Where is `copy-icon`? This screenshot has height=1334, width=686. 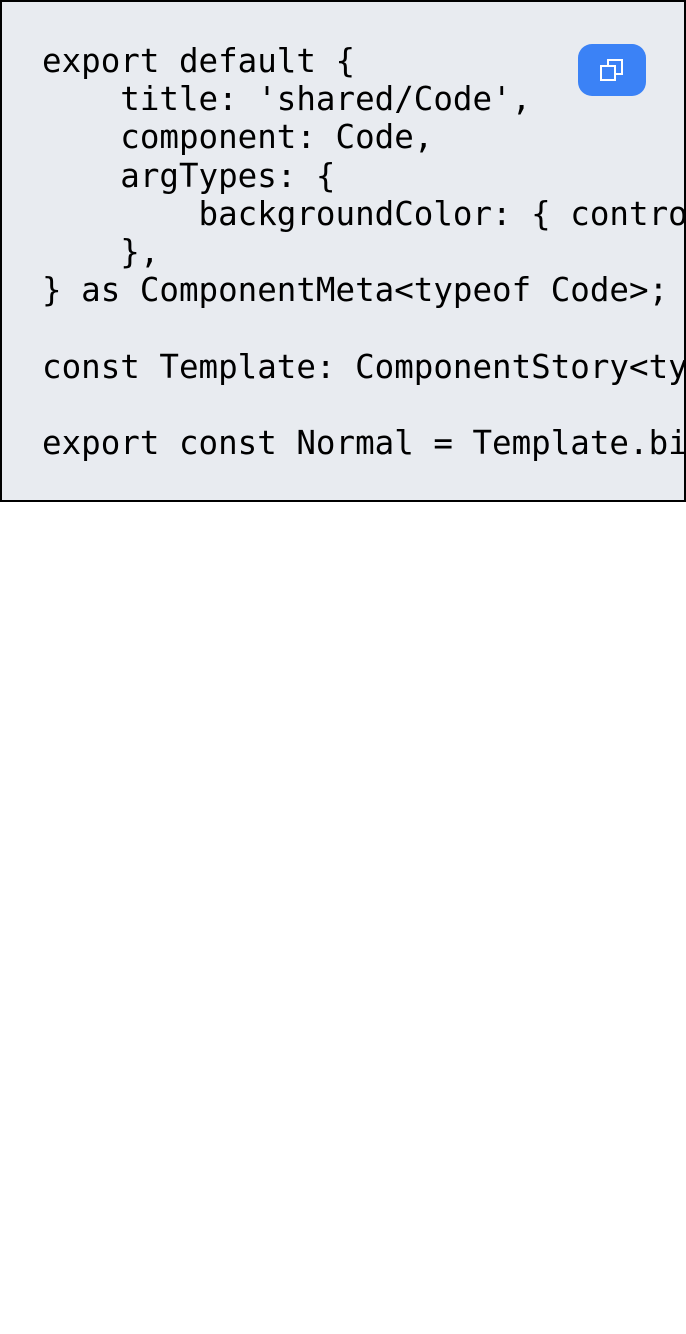
copy-icon is located at coordinates (612, 70).